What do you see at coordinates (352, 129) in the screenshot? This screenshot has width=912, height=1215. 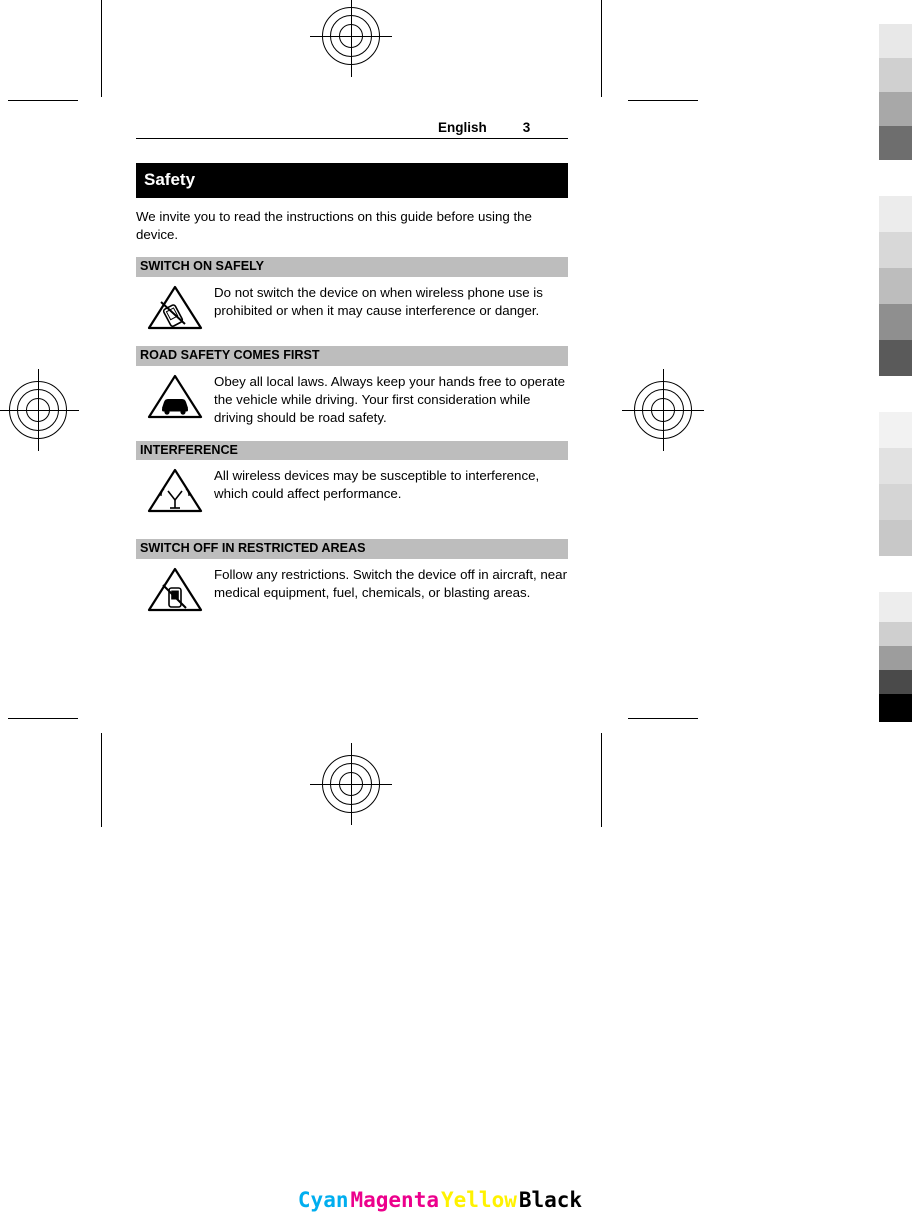 I see `page-header: English 3` at bounding box center [352, 129].